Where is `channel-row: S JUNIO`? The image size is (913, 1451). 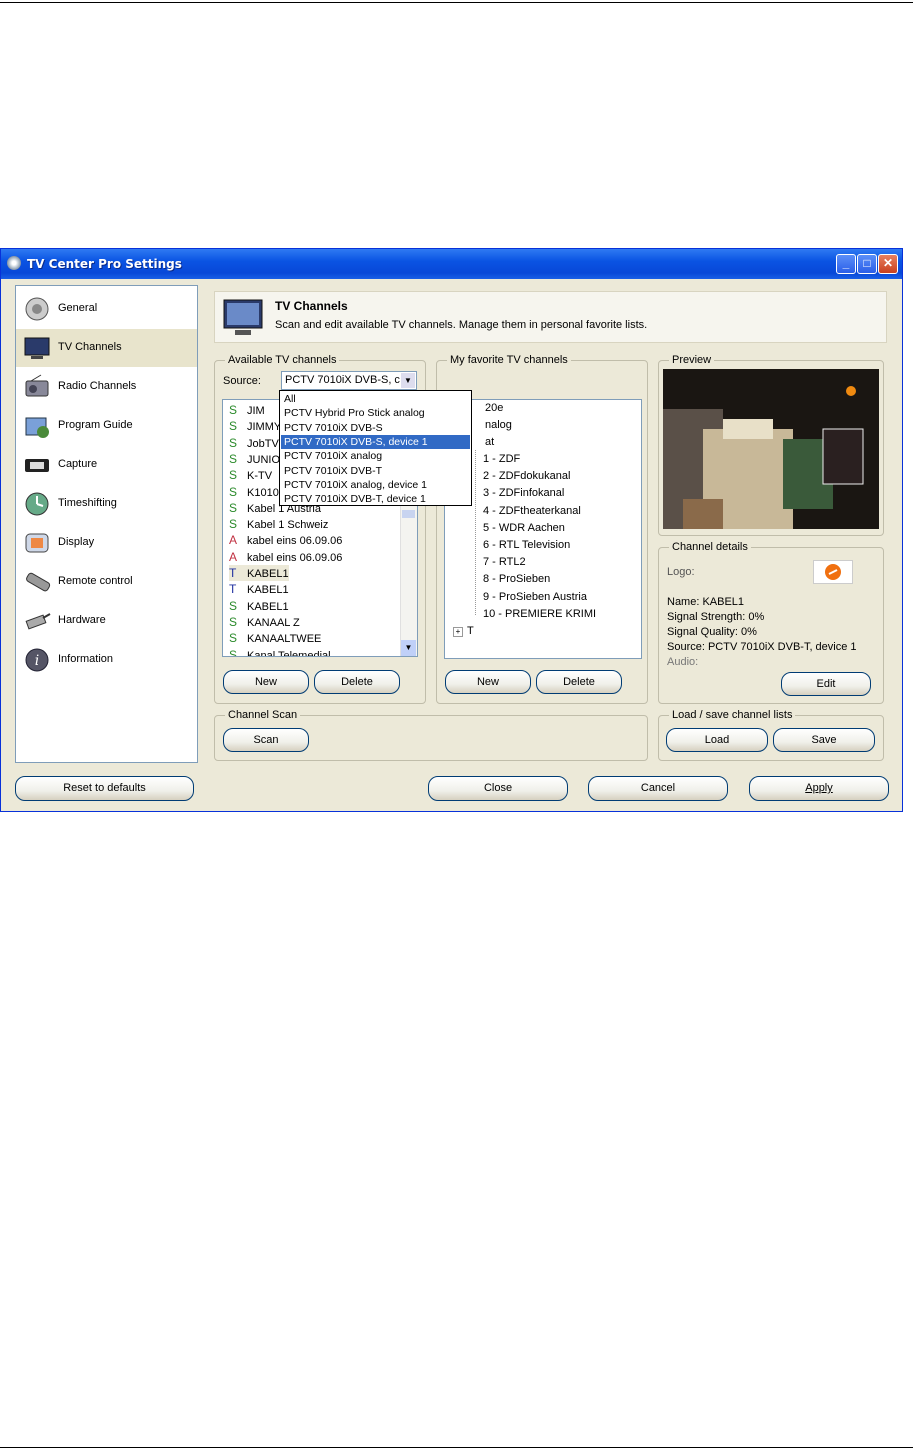
channel-row: S JUNIO is located at coordinates (254, 459).